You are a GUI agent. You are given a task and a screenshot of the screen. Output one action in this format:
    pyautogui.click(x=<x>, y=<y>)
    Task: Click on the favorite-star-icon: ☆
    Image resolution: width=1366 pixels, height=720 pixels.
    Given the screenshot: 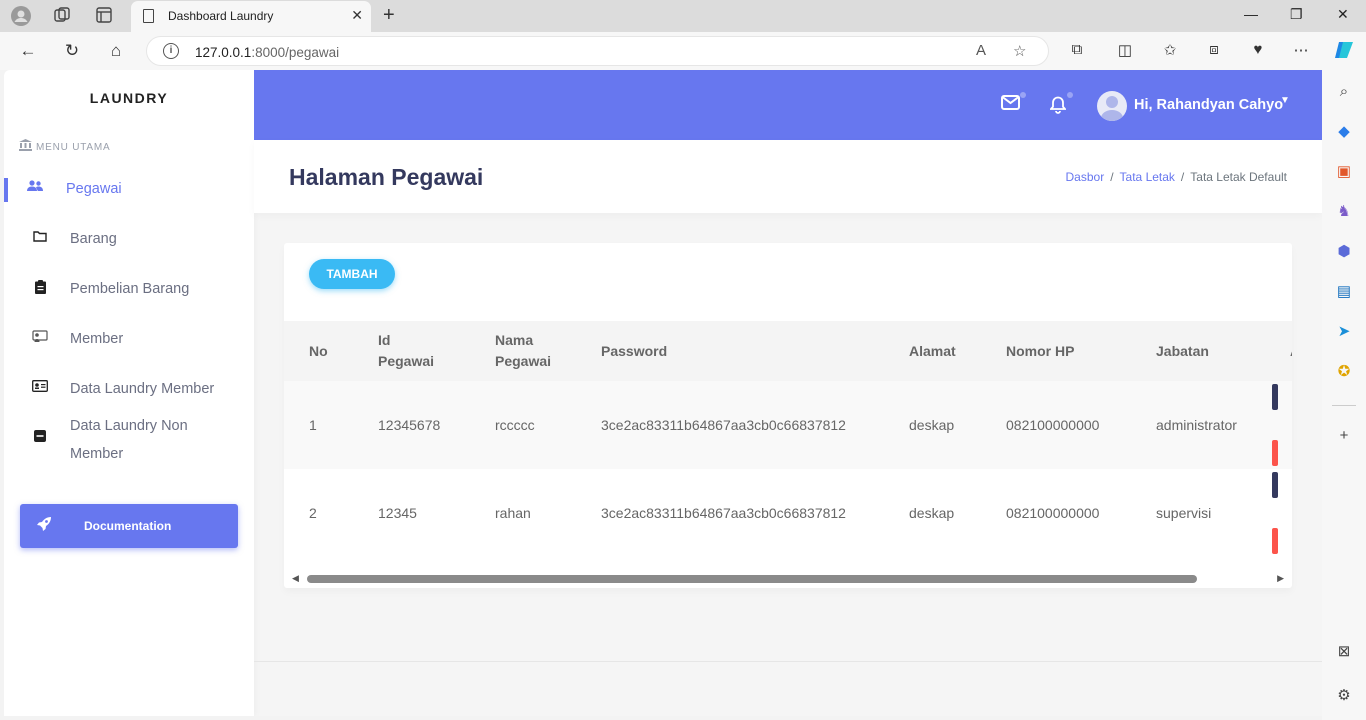 What is the action you would take?
    pyautogui.click(x=1019, y=51)
    